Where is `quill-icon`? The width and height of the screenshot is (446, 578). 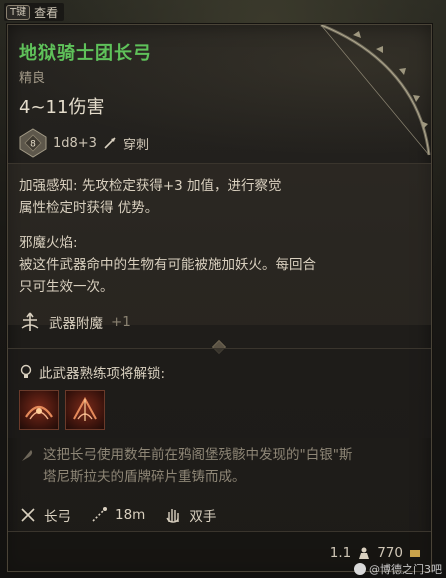
quill-icon is located at coordinates (27, 455).